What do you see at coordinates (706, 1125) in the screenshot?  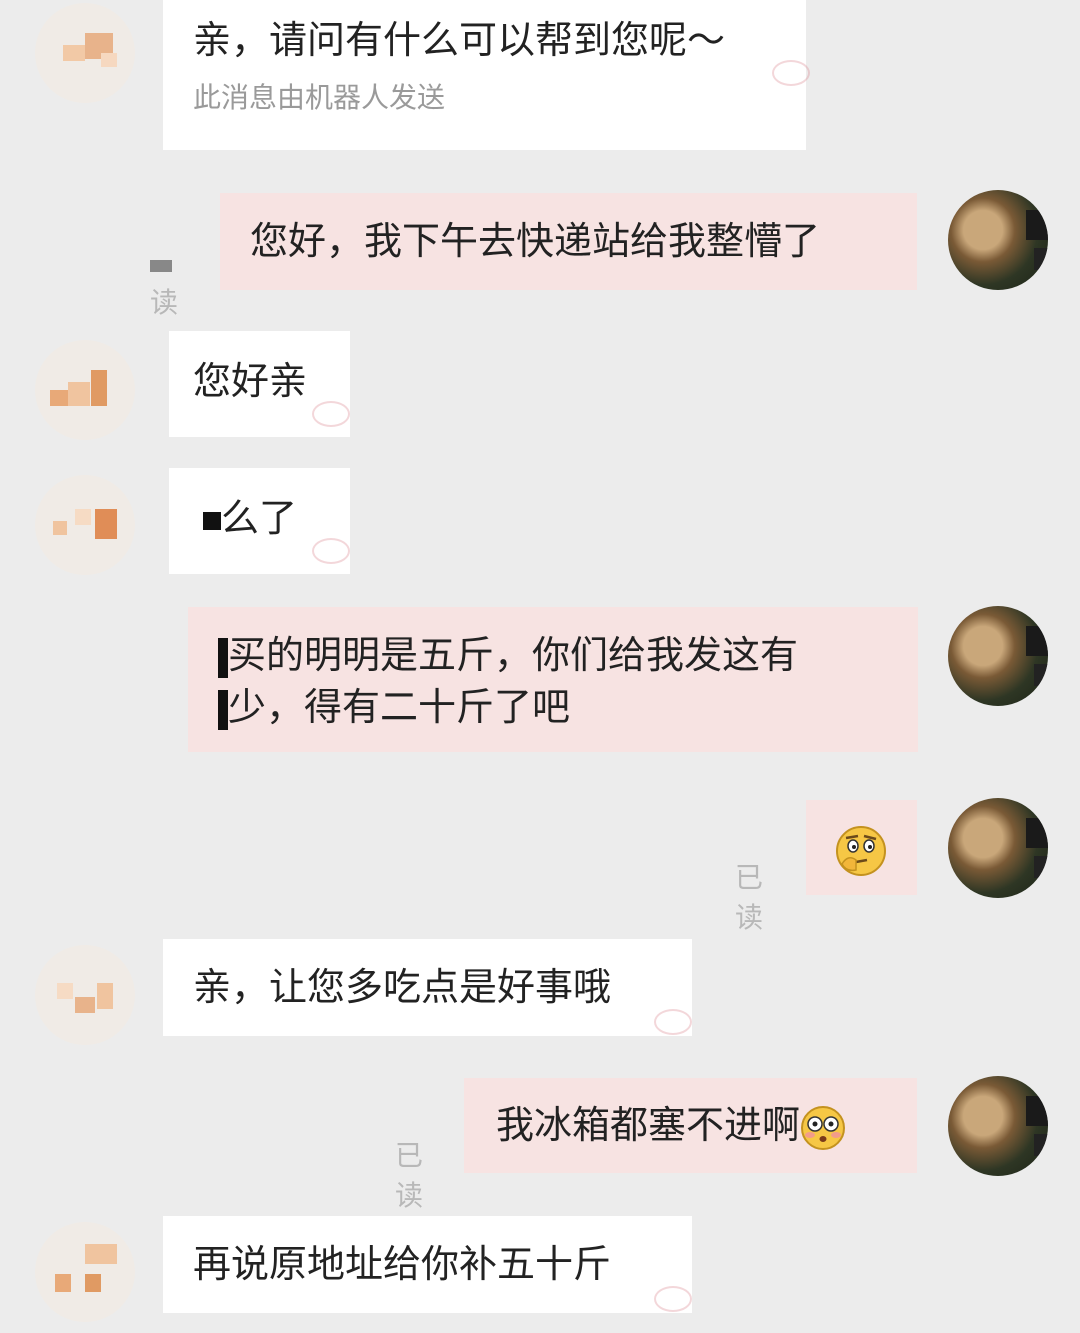 I see `message-text: 我冰箱都塞不进啊` at bounding box center [706, 1125].